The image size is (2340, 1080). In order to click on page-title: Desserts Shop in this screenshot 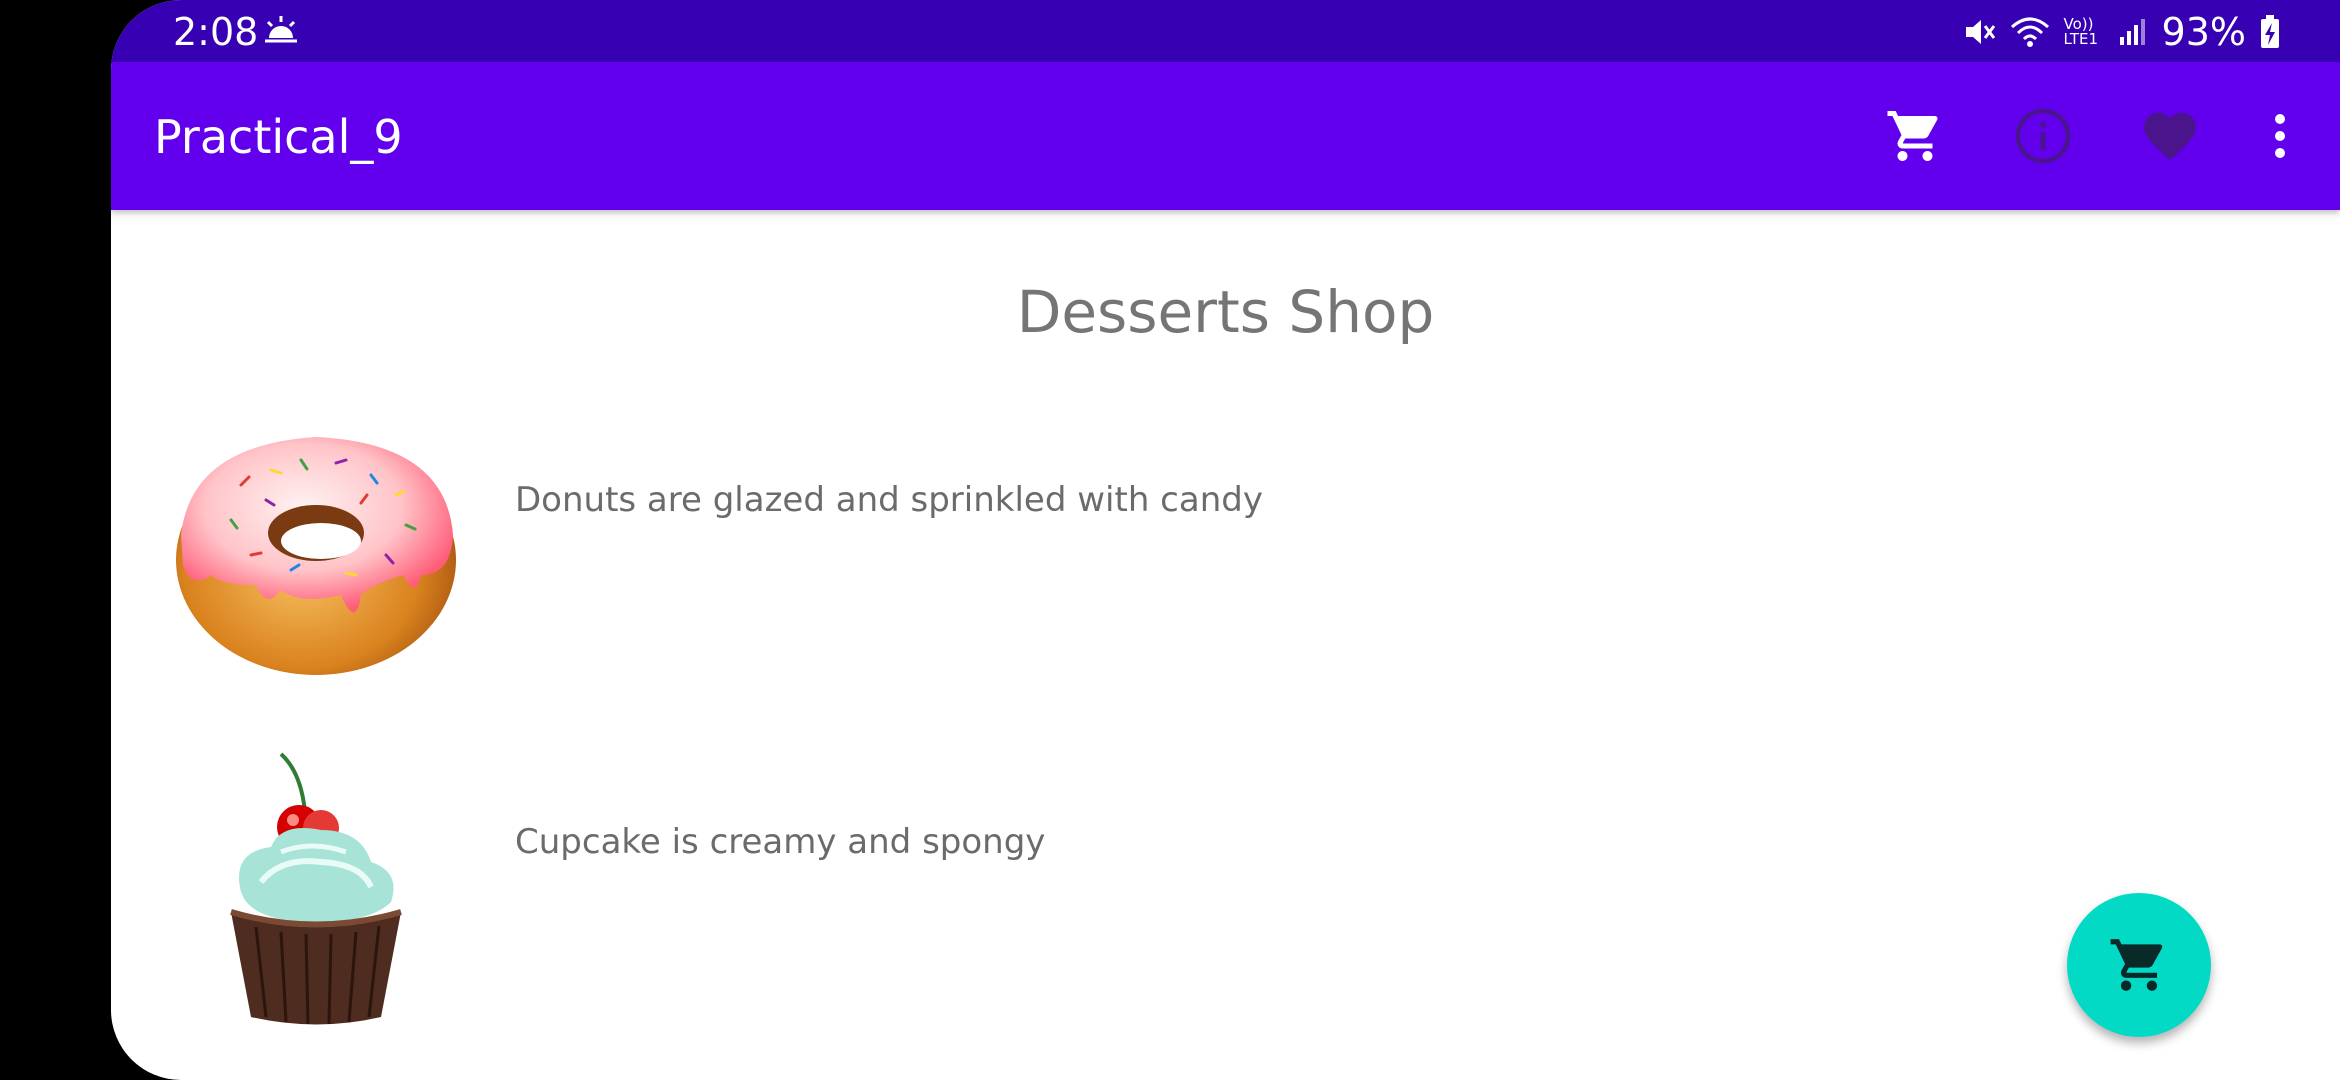, I will do `click(1225, 312)`.